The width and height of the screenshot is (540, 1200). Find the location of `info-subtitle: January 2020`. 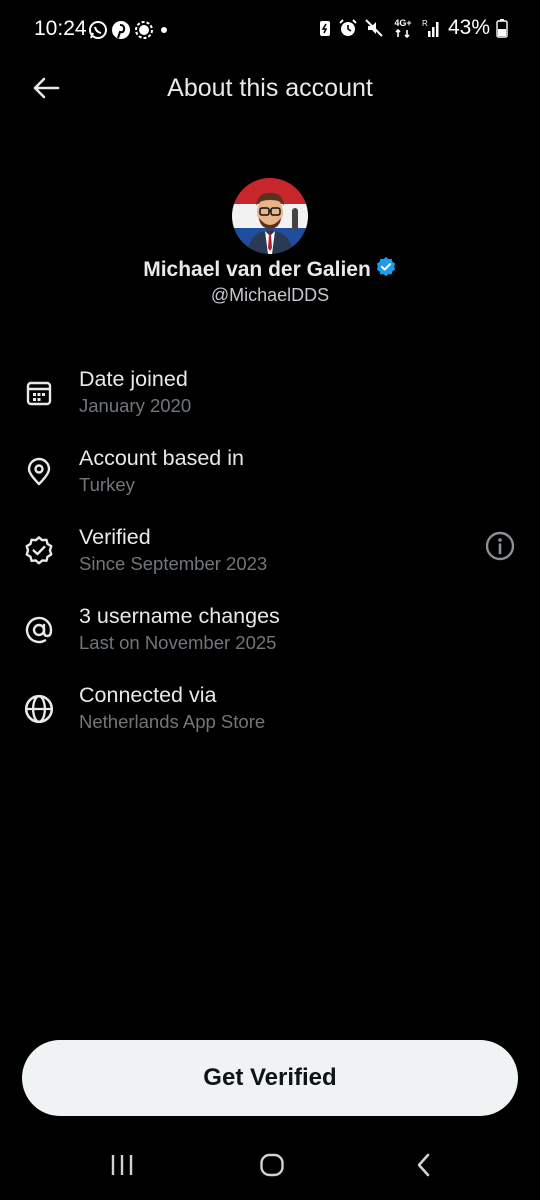

info-subtitle: January 2020 is located at coordinates (135, 405).